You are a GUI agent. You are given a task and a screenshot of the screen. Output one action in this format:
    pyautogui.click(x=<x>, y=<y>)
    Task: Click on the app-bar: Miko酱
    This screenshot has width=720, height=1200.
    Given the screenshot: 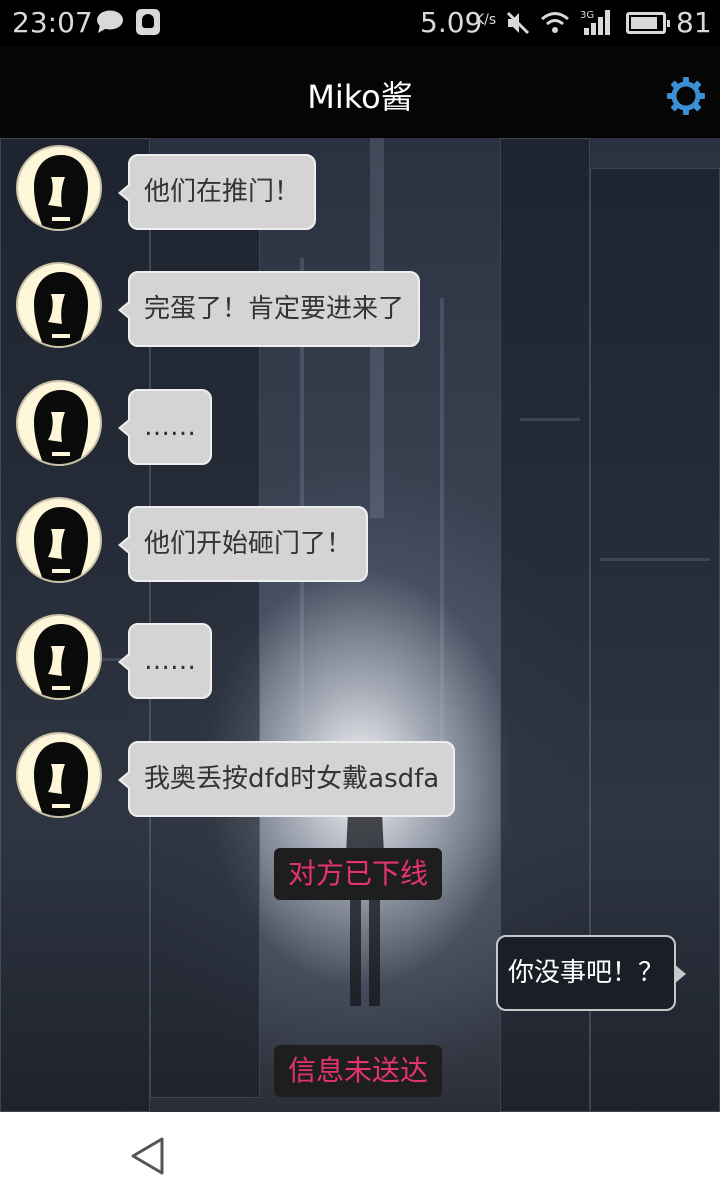 What is the action you would take?
    pyautogui.click(x=360, y=92)
    